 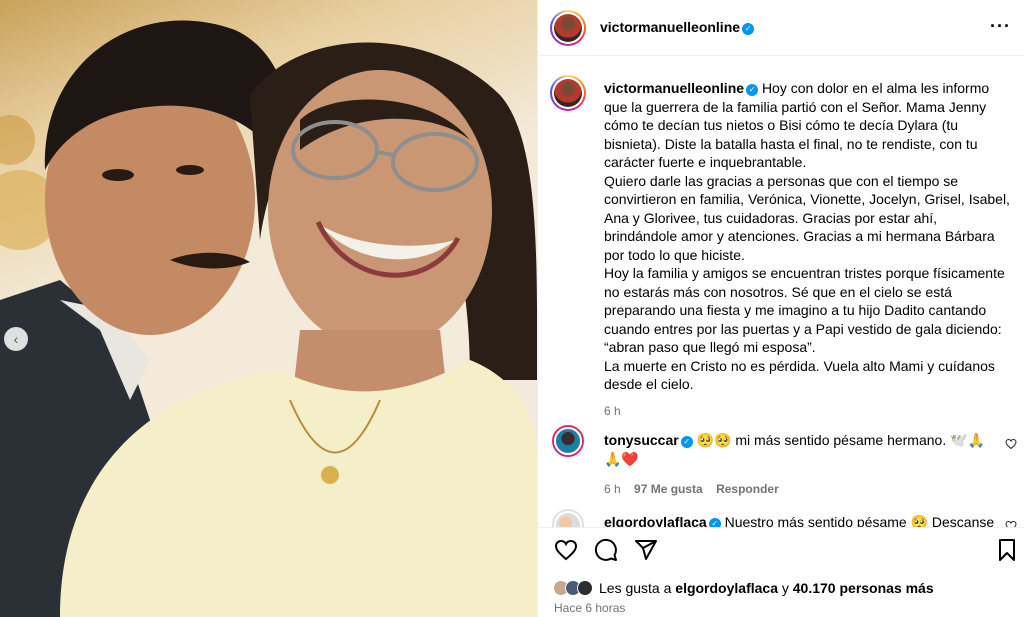 I want to click on author-avatar, so click(x=568, y=28).